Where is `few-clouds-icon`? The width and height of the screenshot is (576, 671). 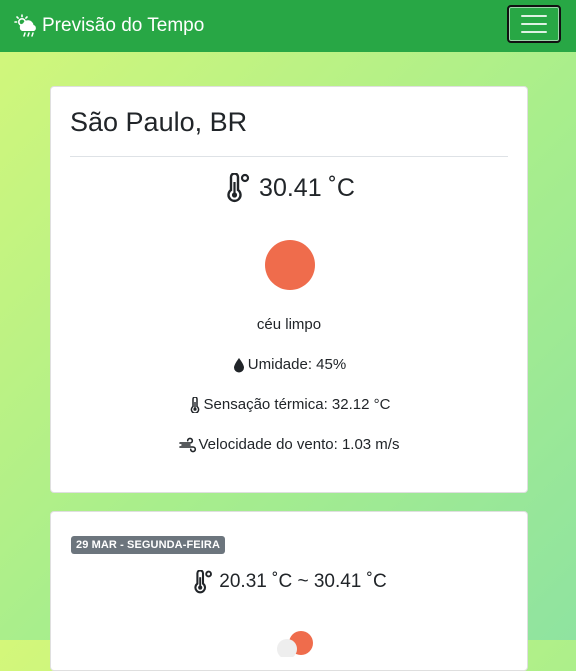 few-clouds-icon is located at coordinates (295, 644).